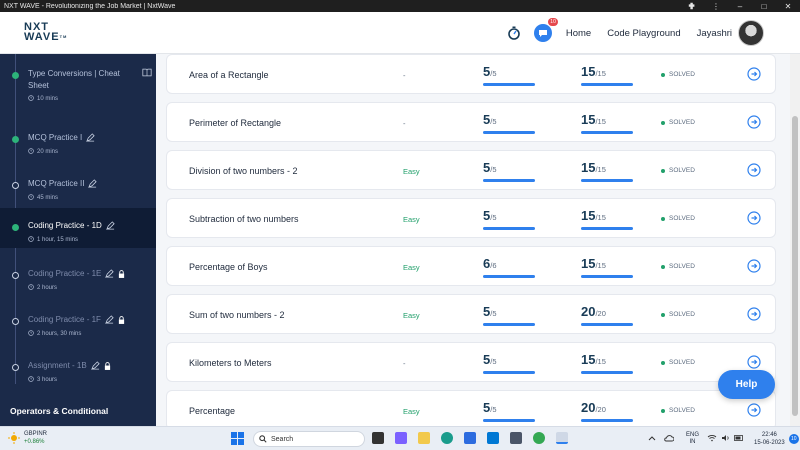  What do you see at coordinates (545, 30) in the screenshot?
I see `chat-icon: 10` at bounding box center [545, 30].